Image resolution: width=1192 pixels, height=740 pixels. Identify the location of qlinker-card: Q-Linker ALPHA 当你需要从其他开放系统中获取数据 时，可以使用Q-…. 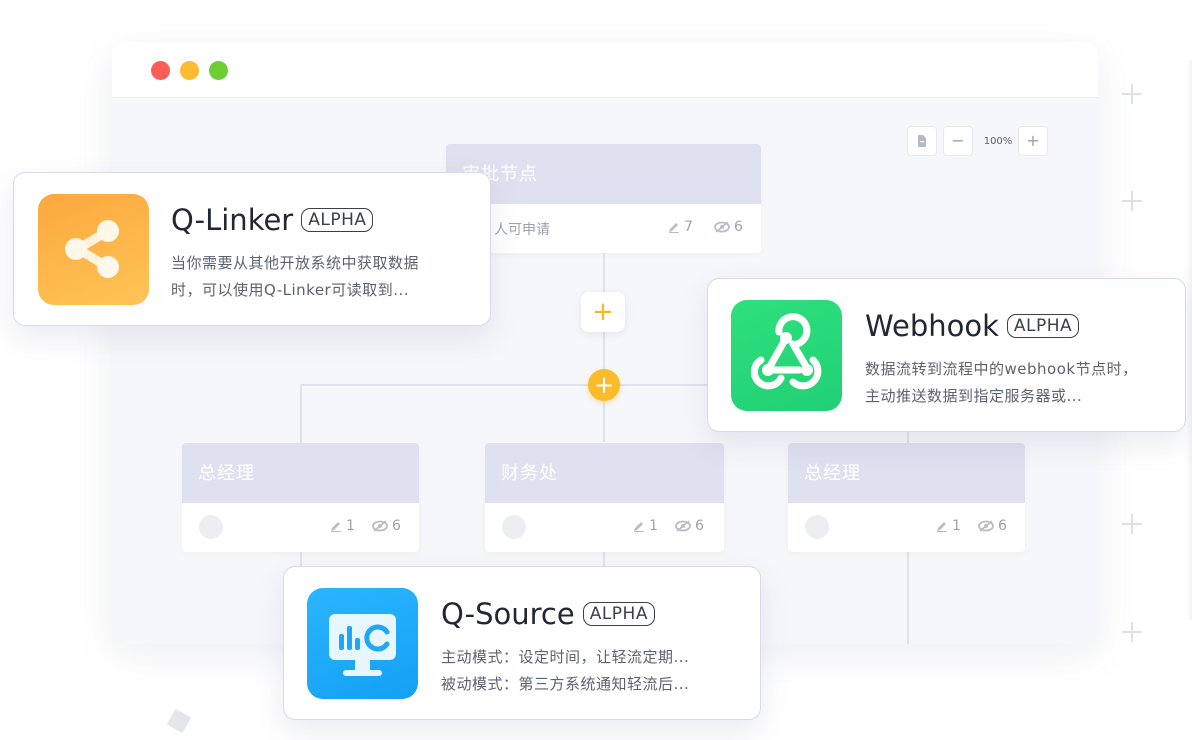
(252, 249).